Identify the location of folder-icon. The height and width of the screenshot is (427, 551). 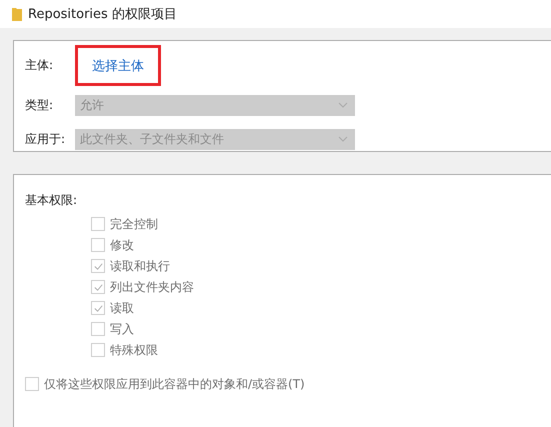
(17, 14).